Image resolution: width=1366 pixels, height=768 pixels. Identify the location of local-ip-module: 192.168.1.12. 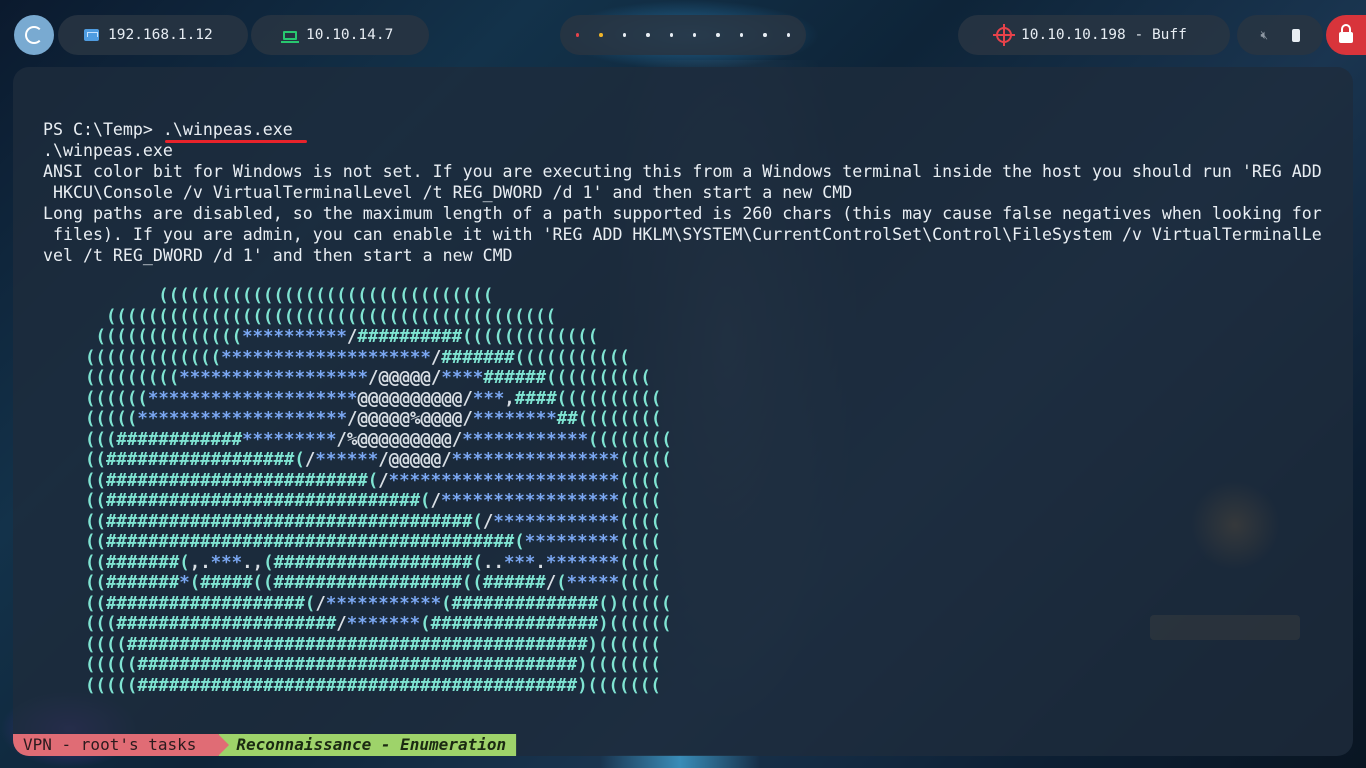
(153, 35).